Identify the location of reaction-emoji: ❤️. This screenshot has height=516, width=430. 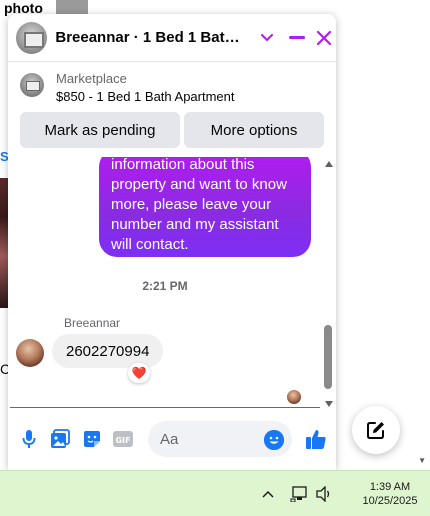
(139, 373).